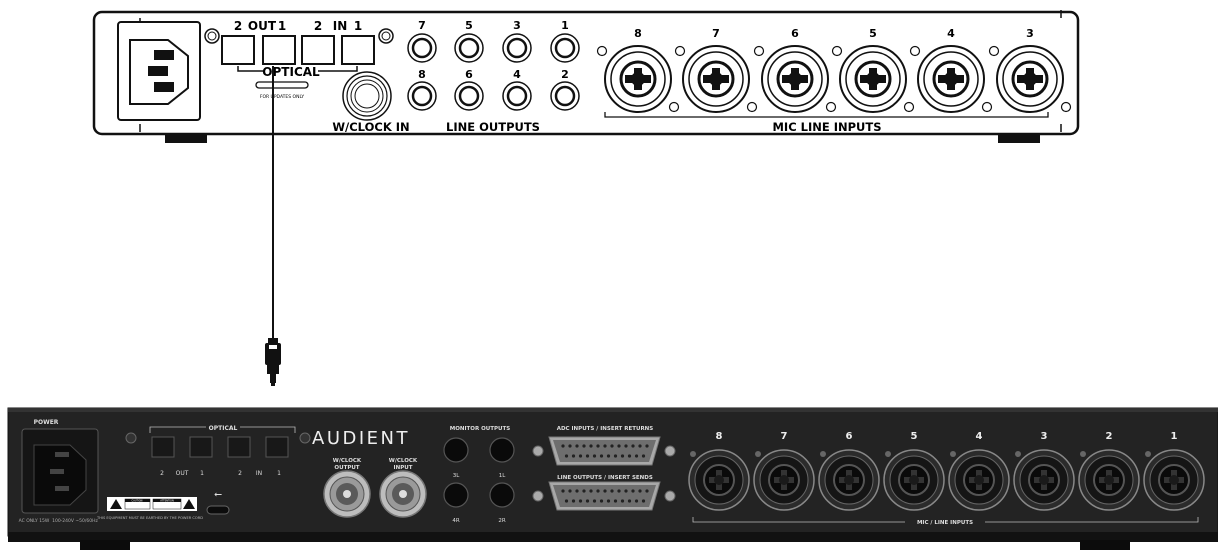  Describe the element at coordinates (493, 127) in the screenshot. I see `top-line-out-label: LINE OUTPUTS` at that location.